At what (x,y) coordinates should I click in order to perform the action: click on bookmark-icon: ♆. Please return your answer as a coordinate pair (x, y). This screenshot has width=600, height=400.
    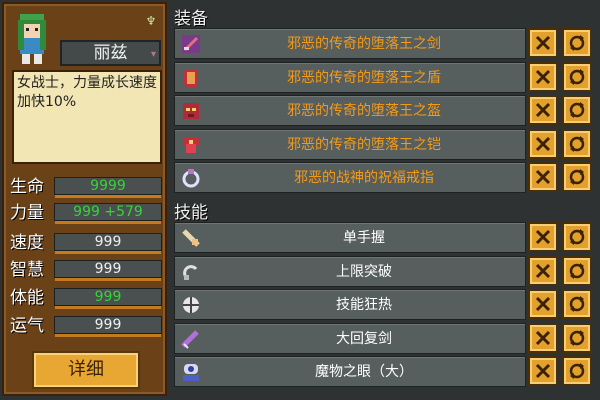
    Looking at the image, I should click on (151, 21).